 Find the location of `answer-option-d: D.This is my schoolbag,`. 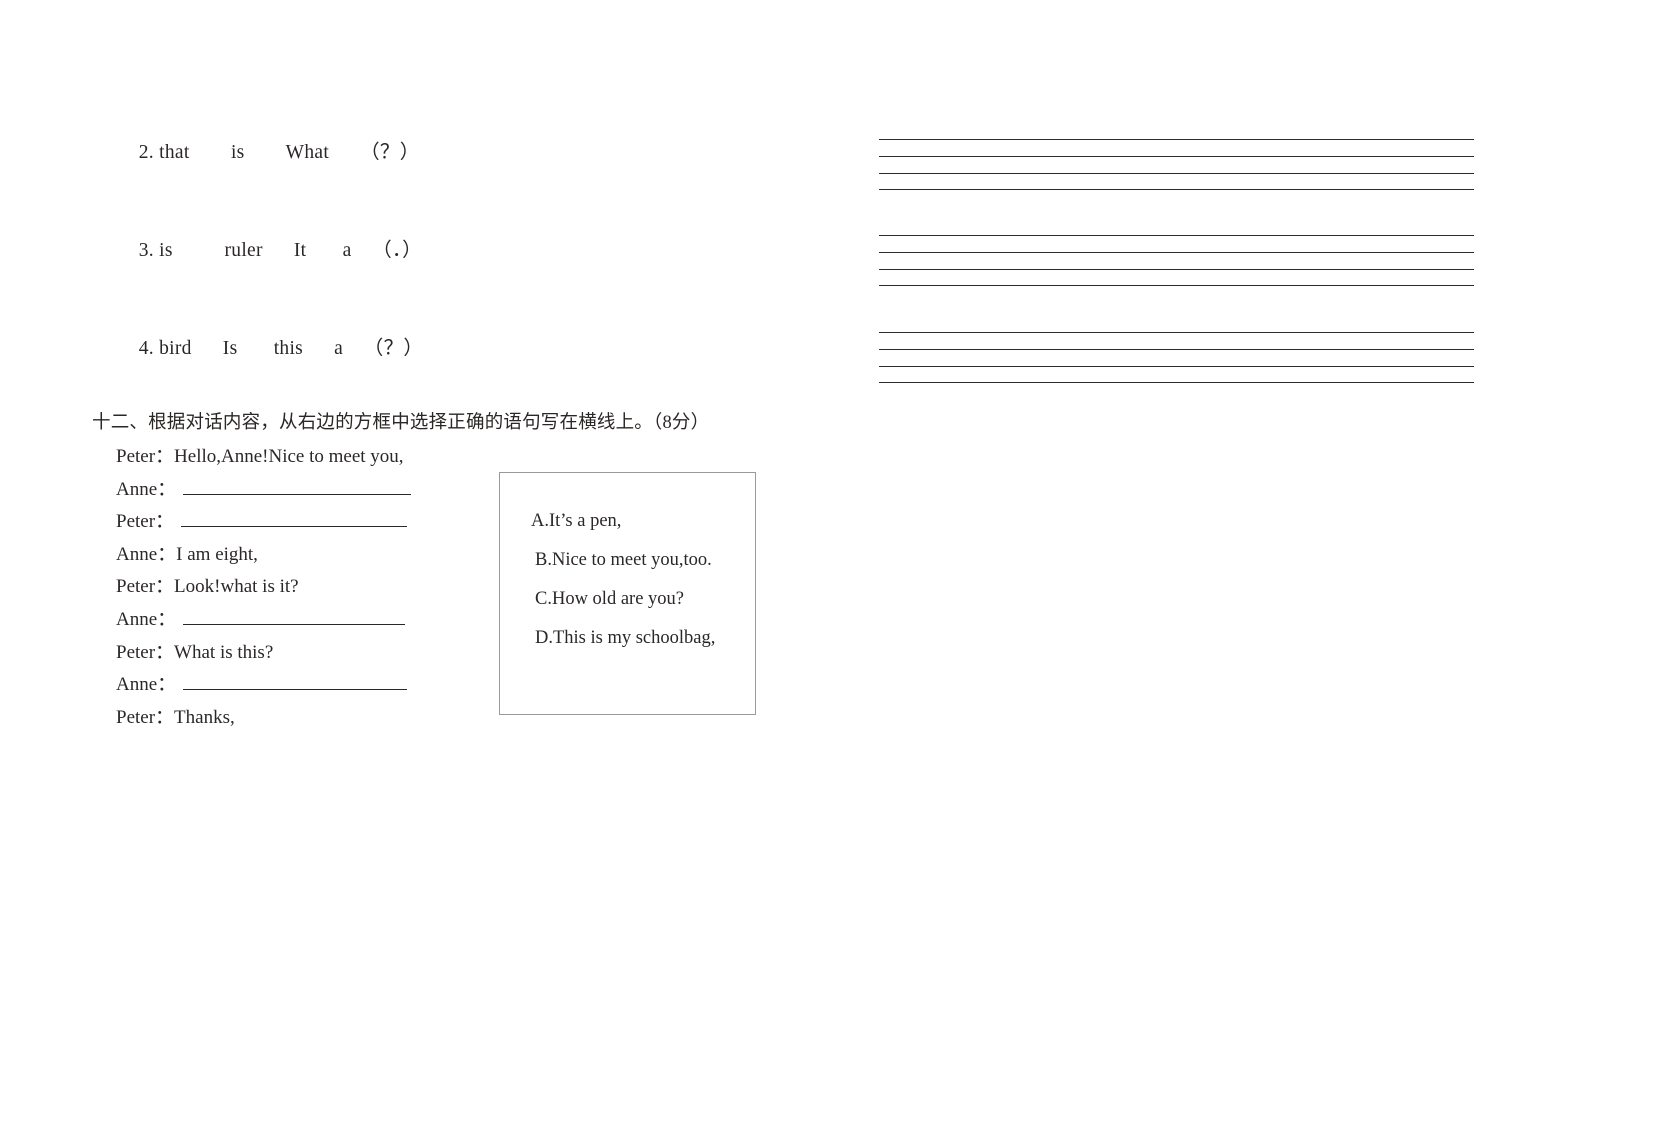

answer-option-d: D.This is my schoolbag, is located at coordinates (636, 638).